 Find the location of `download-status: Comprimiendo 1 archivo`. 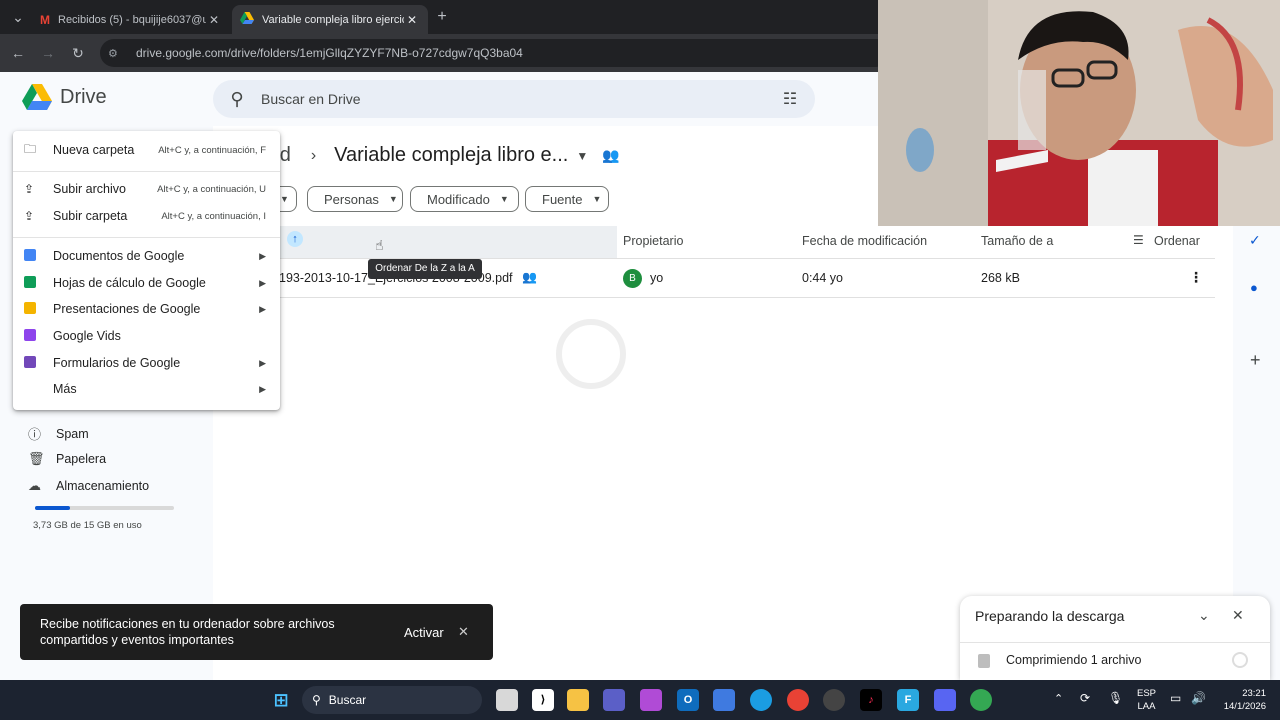

download-status: Comprimiendo 1 archivo is located at coordinates (1074, 660).